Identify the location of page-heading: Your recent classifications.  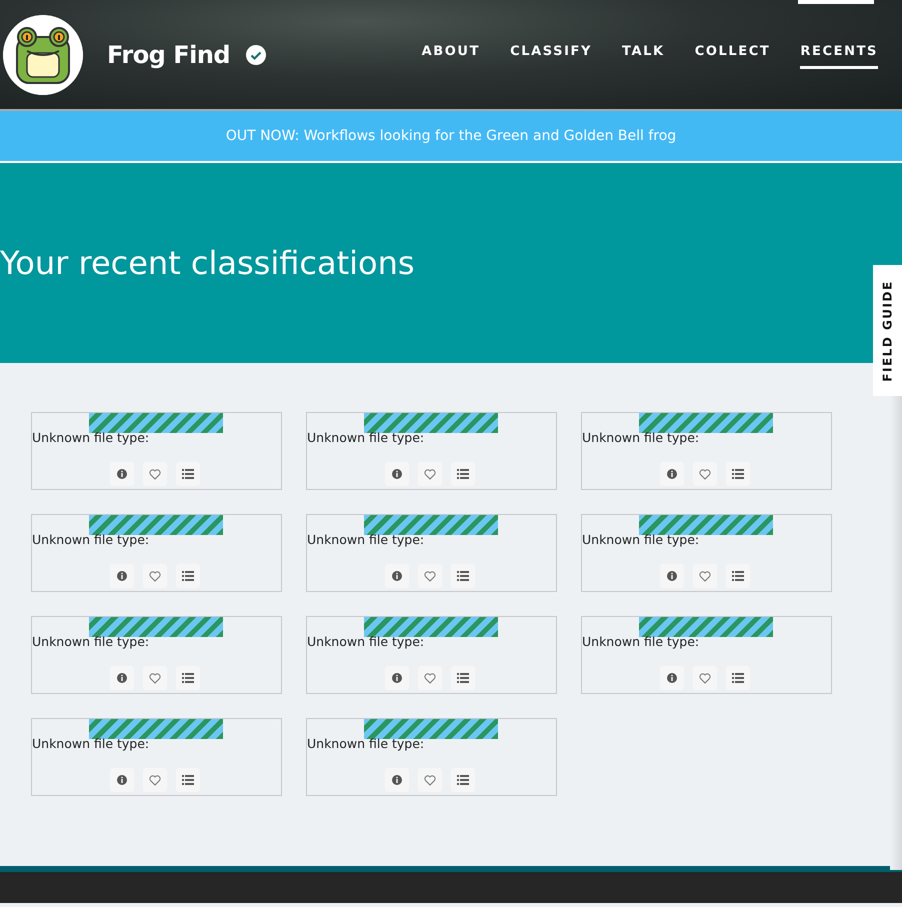
(207, 263).